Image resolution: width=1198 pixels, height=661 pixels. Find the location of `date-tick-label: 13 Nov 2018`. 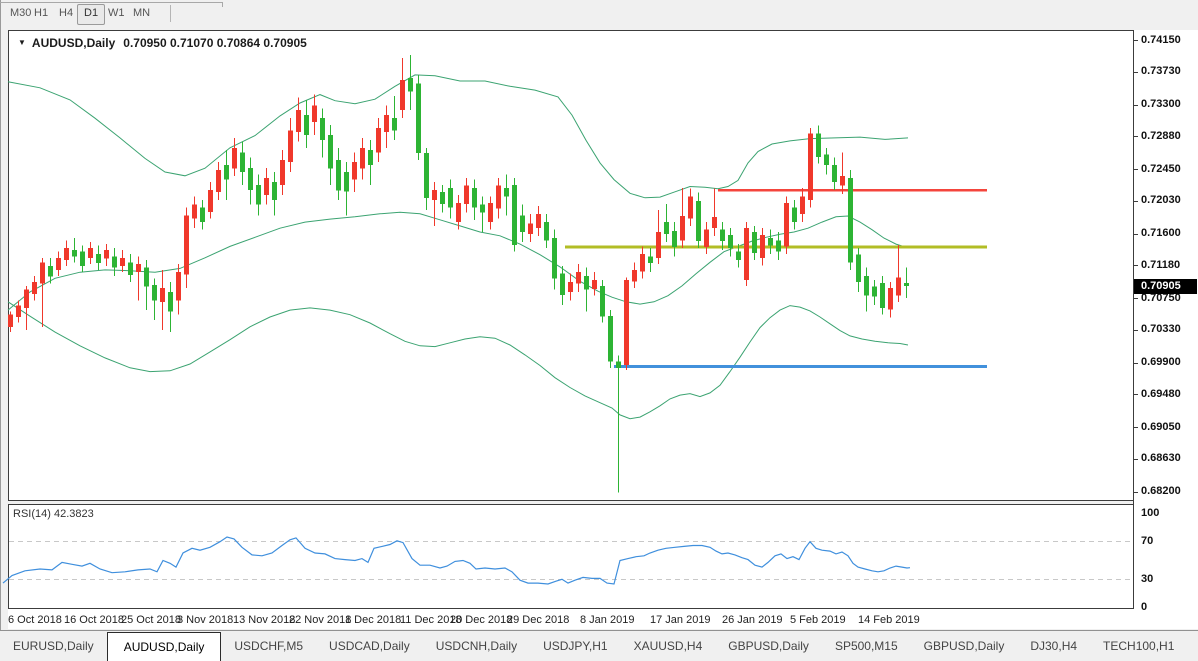

date-tick-label: 13 Nov 2018 is located at coordinates (264, 620).